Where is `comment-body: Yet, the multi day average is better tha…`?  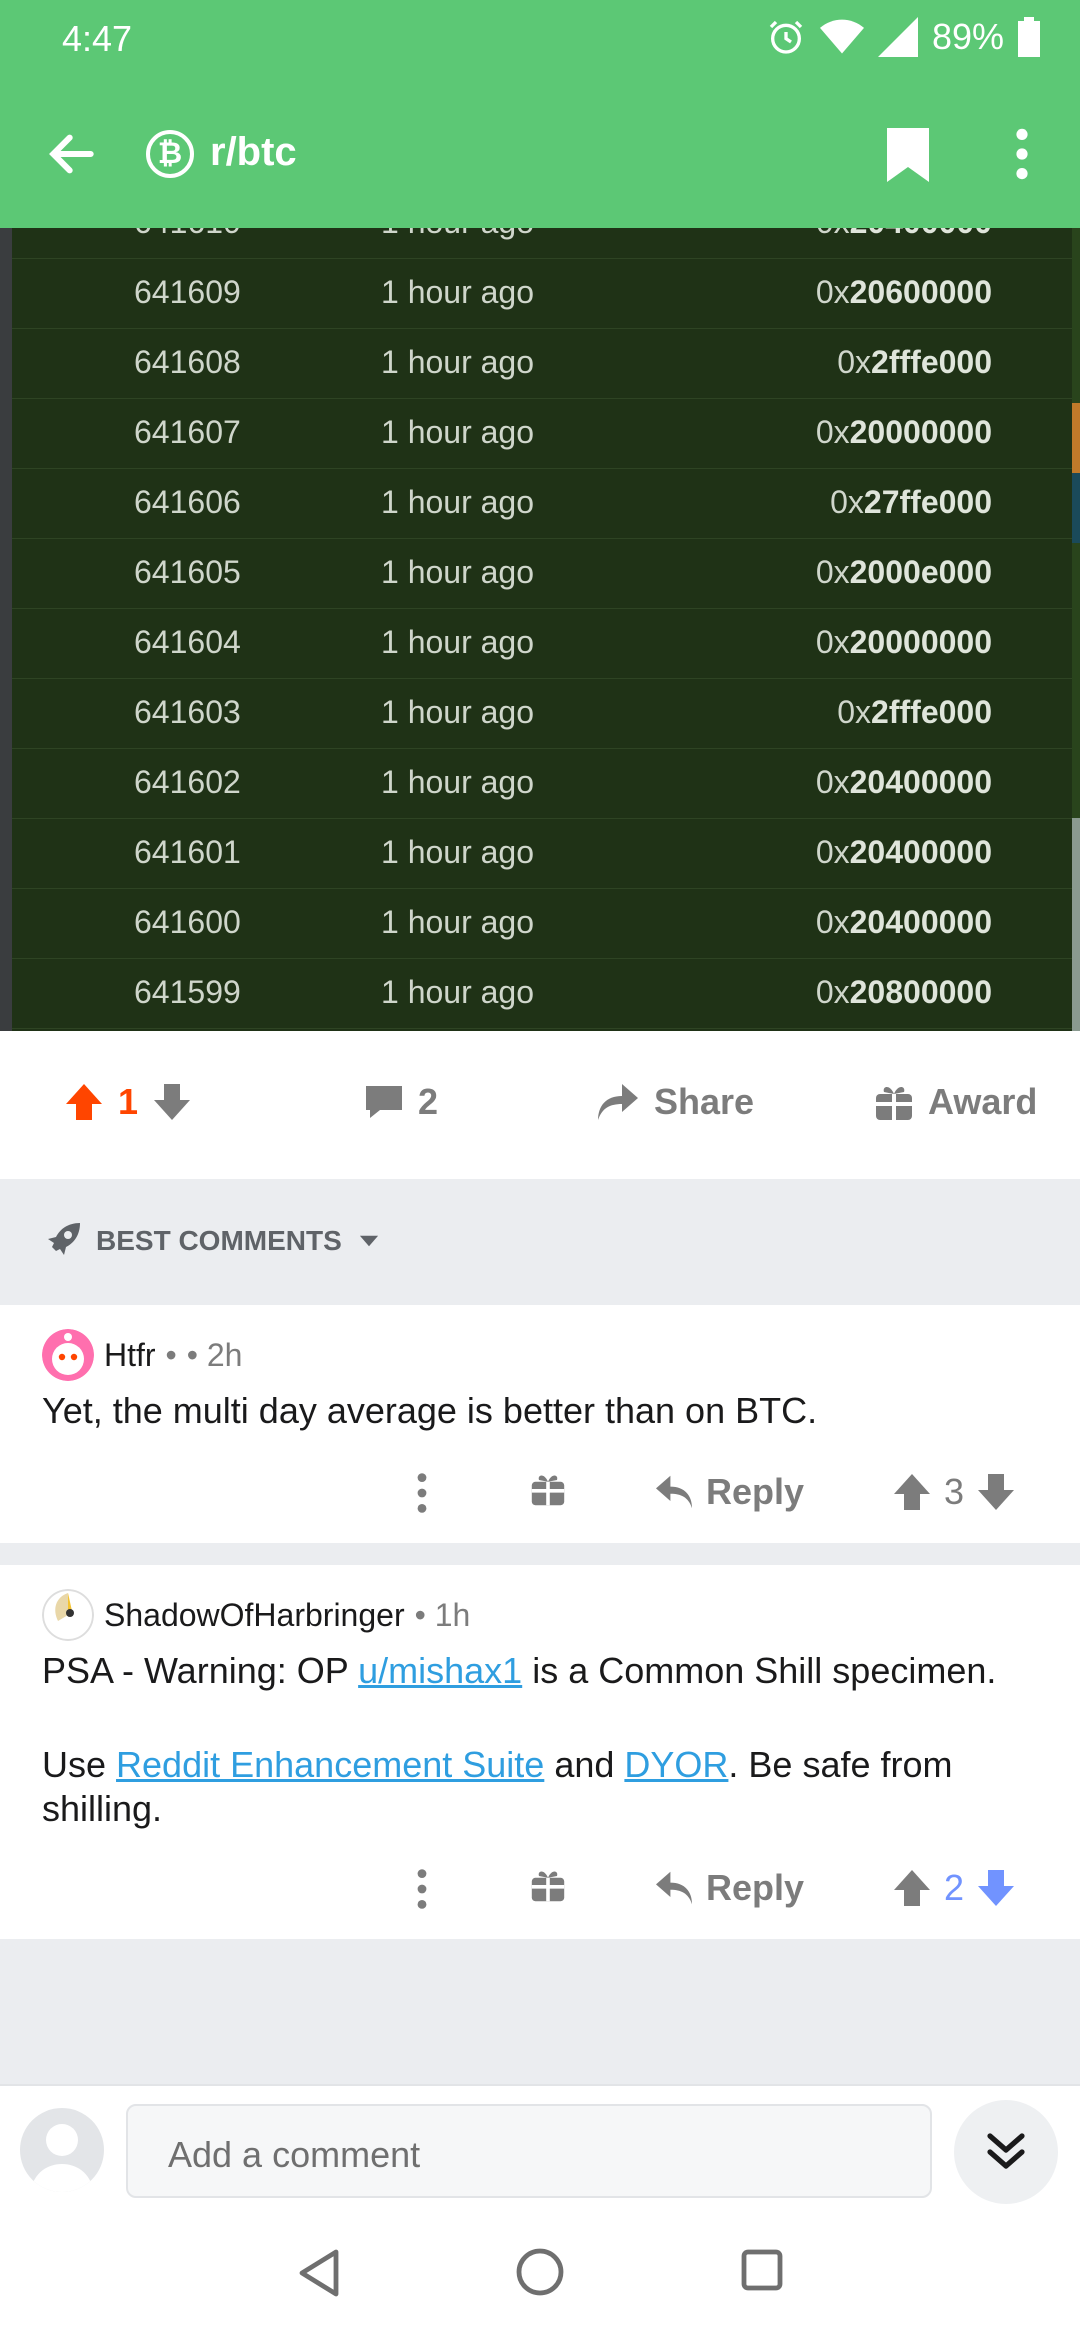
comment-body: Yet, the multi day average is better tha… is located at coordinates (430, 1410).